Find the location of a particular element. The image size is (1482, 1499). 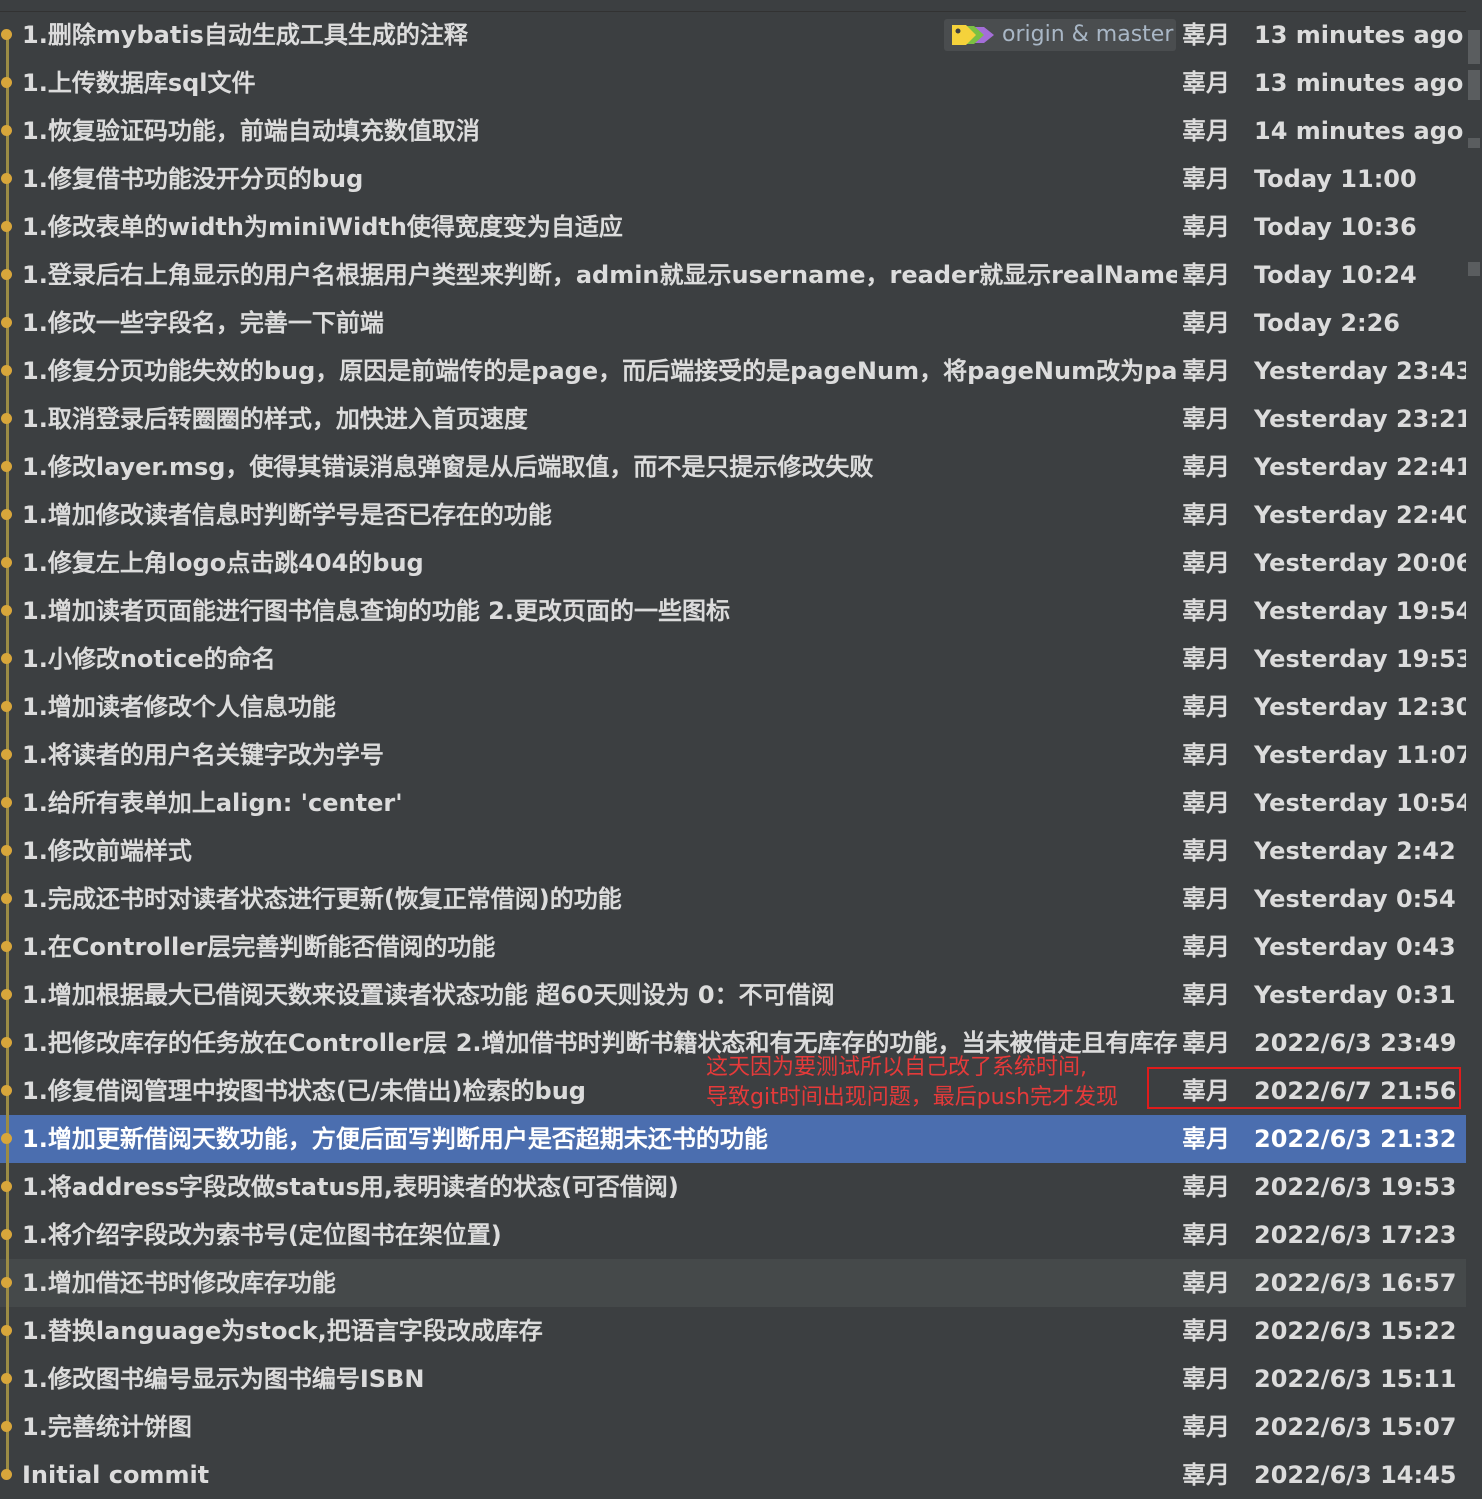

commit-date: Yesterday 10:54 is located at coordinates (1363, 803).